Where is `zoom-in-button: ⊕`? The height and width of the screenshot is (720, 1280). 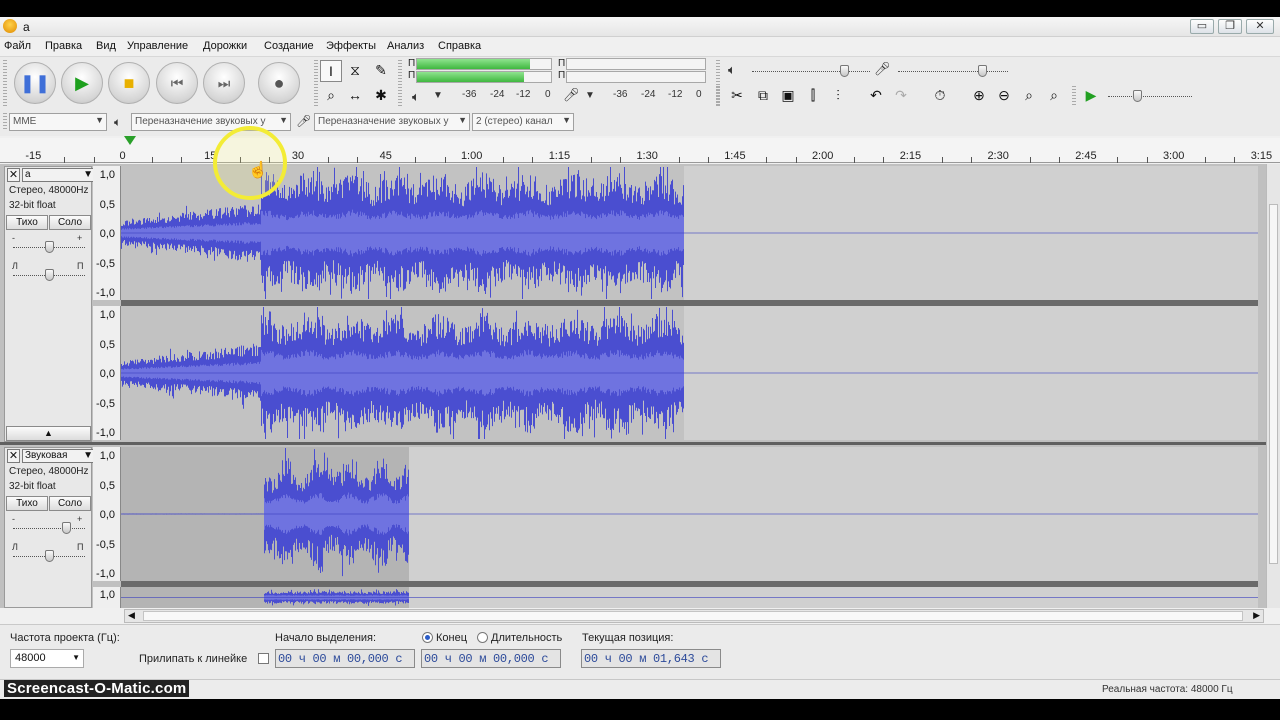
zoom-in-button: ⊕ is located at coordinates (979, 96).